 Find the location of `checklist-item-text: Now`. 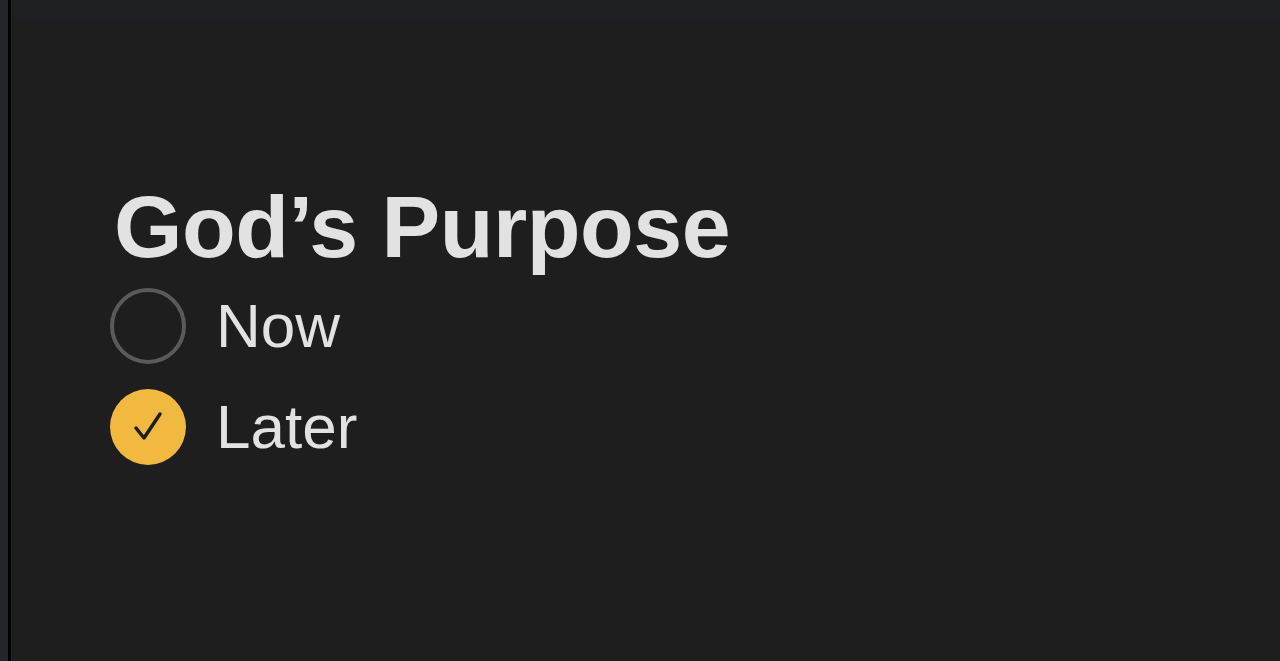

checklist-item-text: Now is located at coordinates (278, 326).